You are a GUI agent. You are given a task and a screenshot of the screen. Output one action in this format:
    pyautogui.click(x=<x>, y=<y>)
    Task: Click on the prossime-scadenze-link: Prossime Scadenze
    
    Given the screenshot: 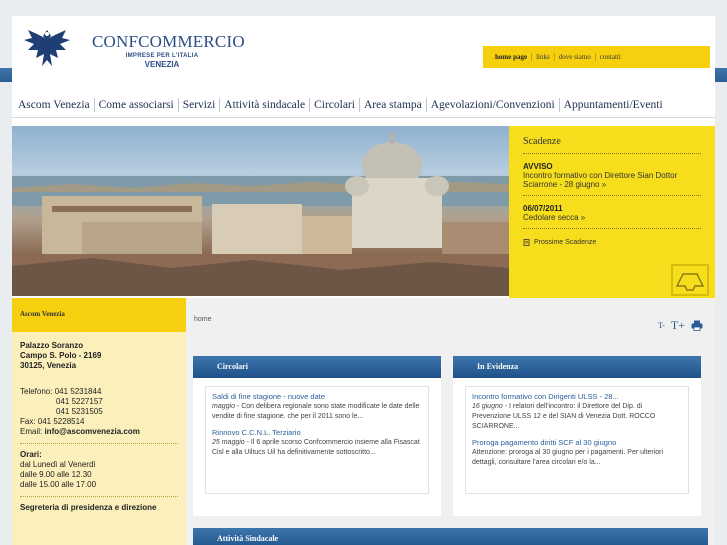 What is the action you would take?
    pyautogui.click(x=612, y=242)
    